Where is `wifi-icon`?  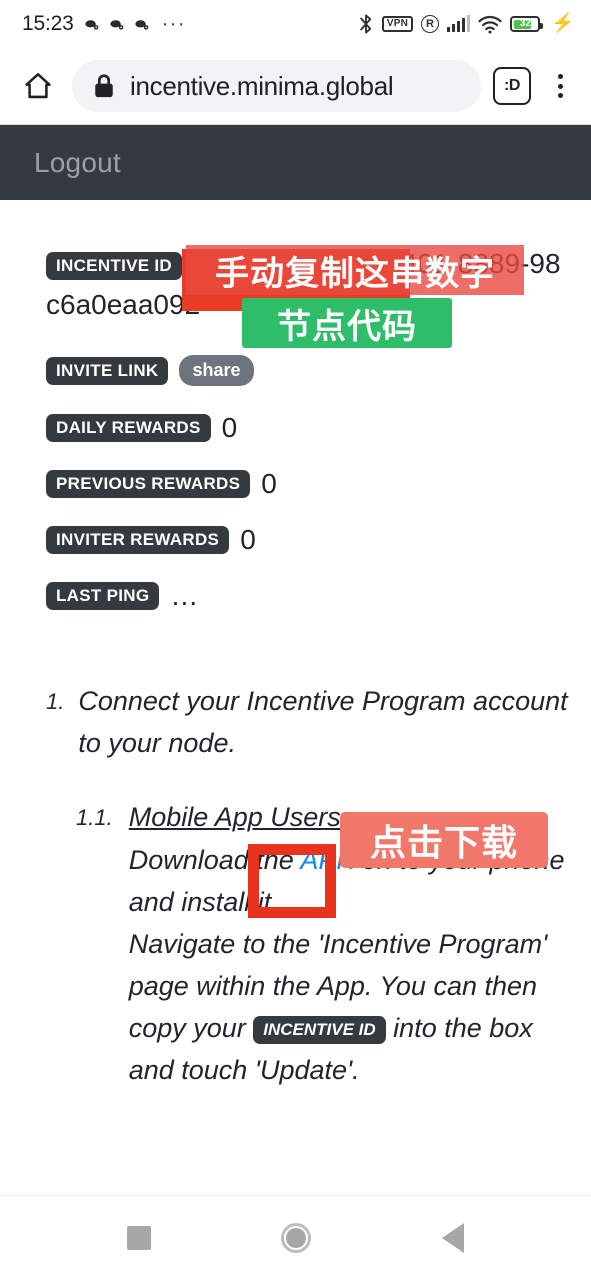
wifi-icon is located at coordinates (490, 24).